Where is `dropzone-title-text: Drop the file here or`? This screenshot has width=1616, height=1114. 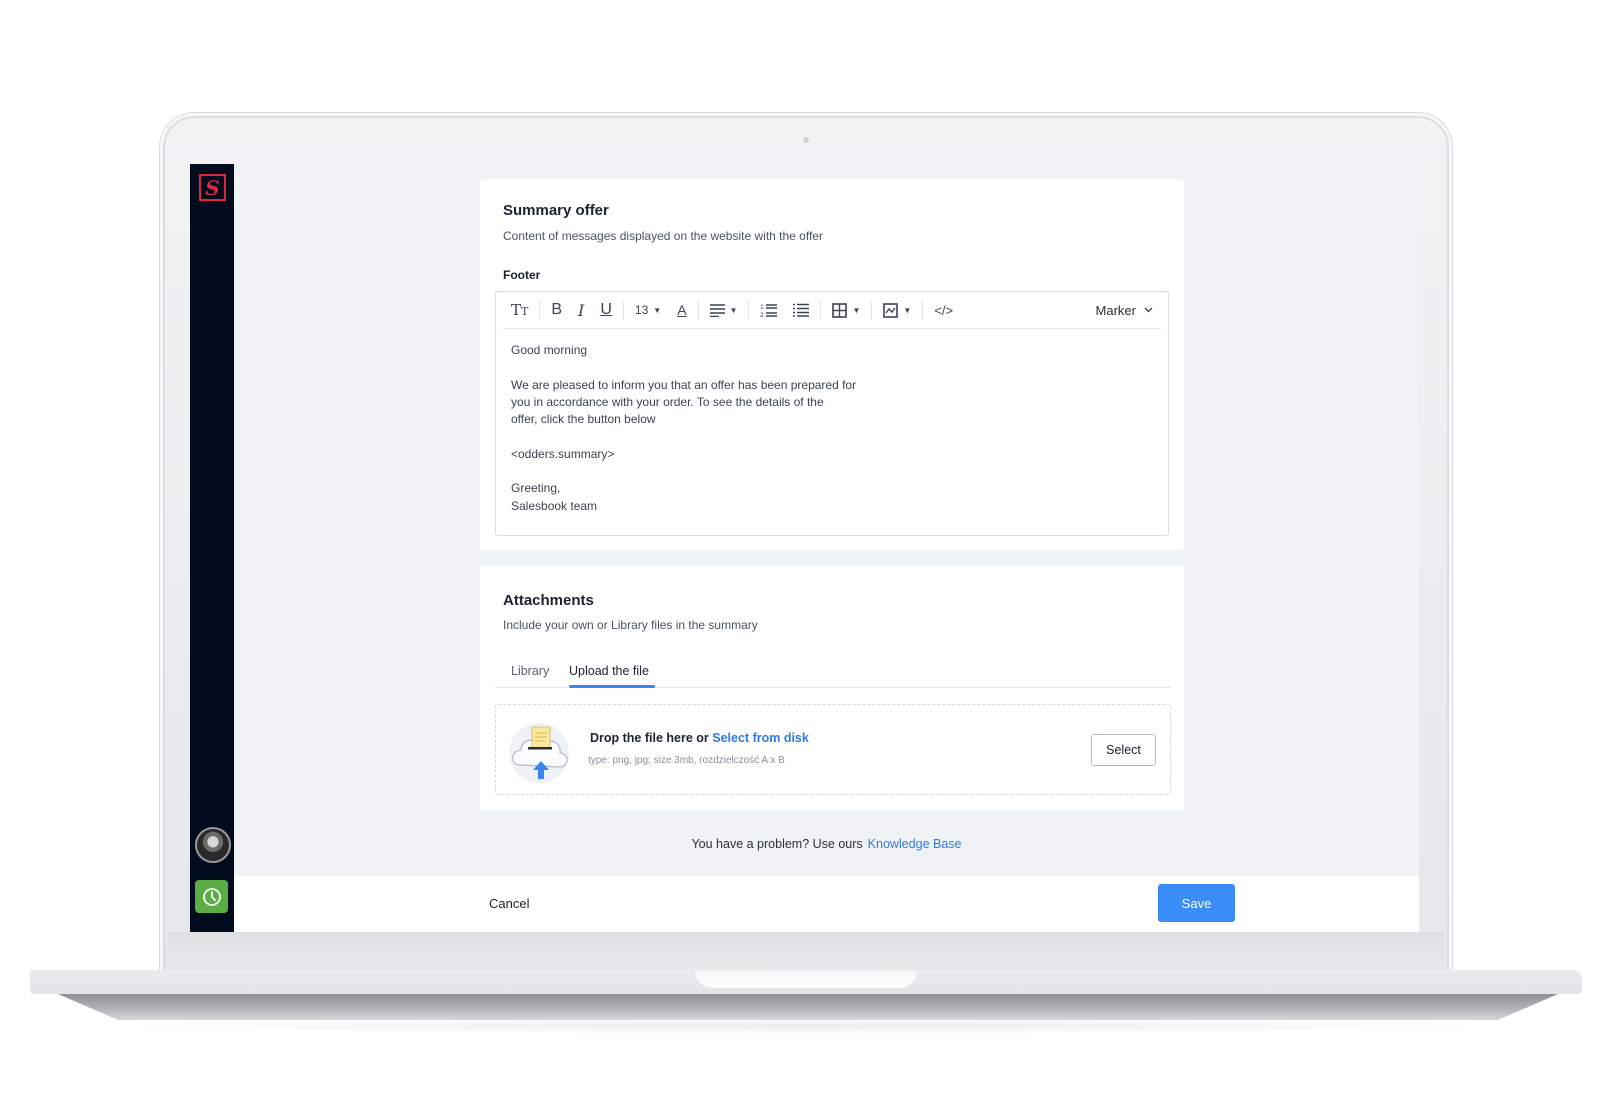
dropzone-title-text: Drop the file here or is located at coordinates (649, 738).